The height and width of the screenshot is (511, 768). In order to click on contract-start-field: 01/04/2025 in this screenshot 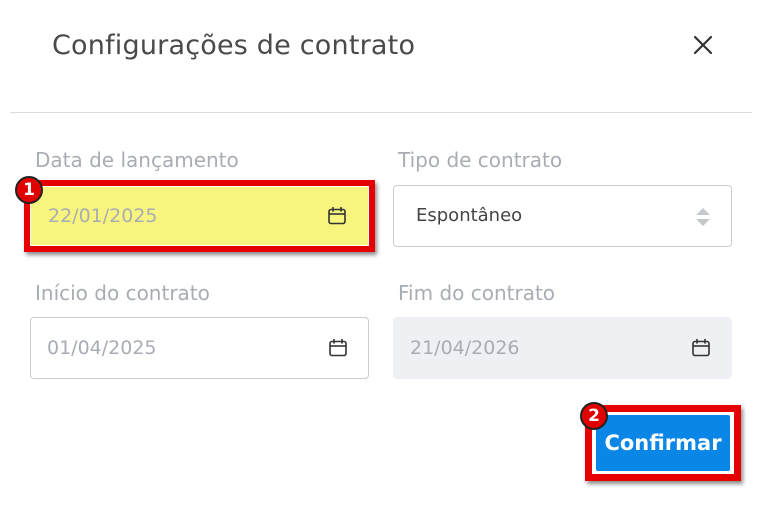, I will do `click(199, 348)`.